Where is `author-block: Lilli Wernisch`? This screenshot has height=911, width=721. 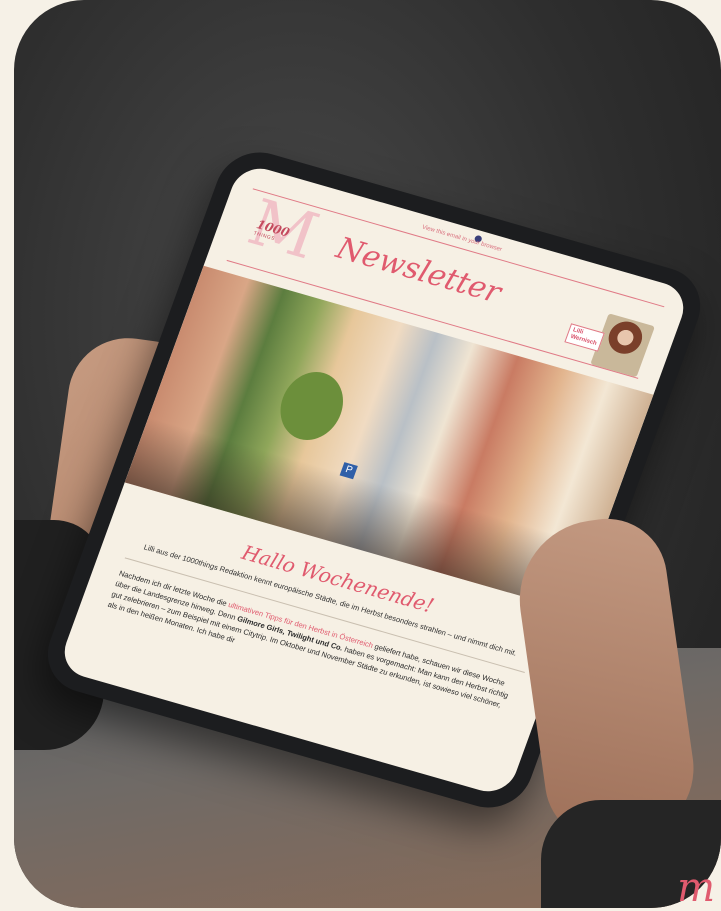
author-block: Lilli Wernisch is located at coordinates (607, 341).